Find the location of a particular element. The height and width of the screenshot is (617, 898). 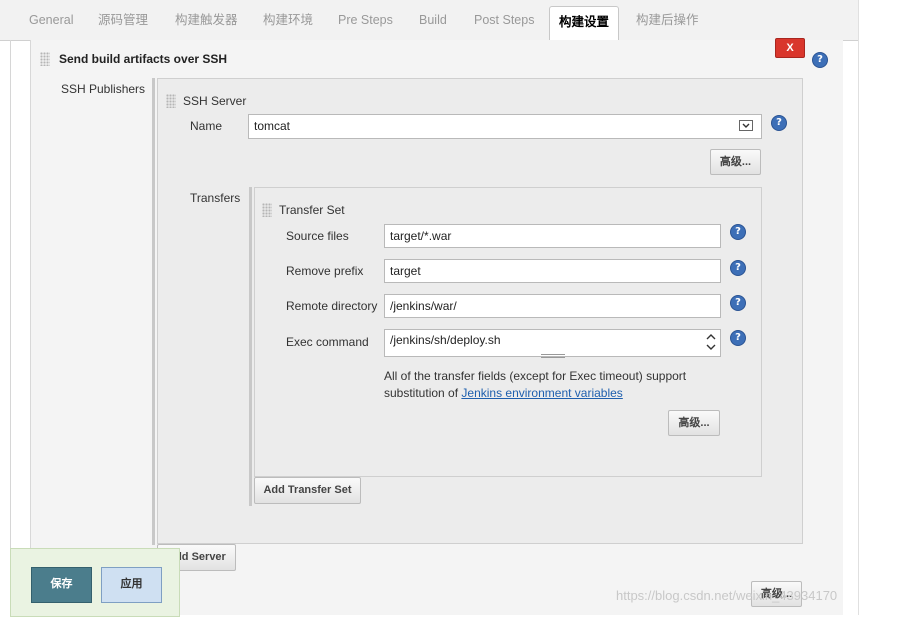

tab-build-triggers: 构建触发器 is located at coordinates (206, 20).